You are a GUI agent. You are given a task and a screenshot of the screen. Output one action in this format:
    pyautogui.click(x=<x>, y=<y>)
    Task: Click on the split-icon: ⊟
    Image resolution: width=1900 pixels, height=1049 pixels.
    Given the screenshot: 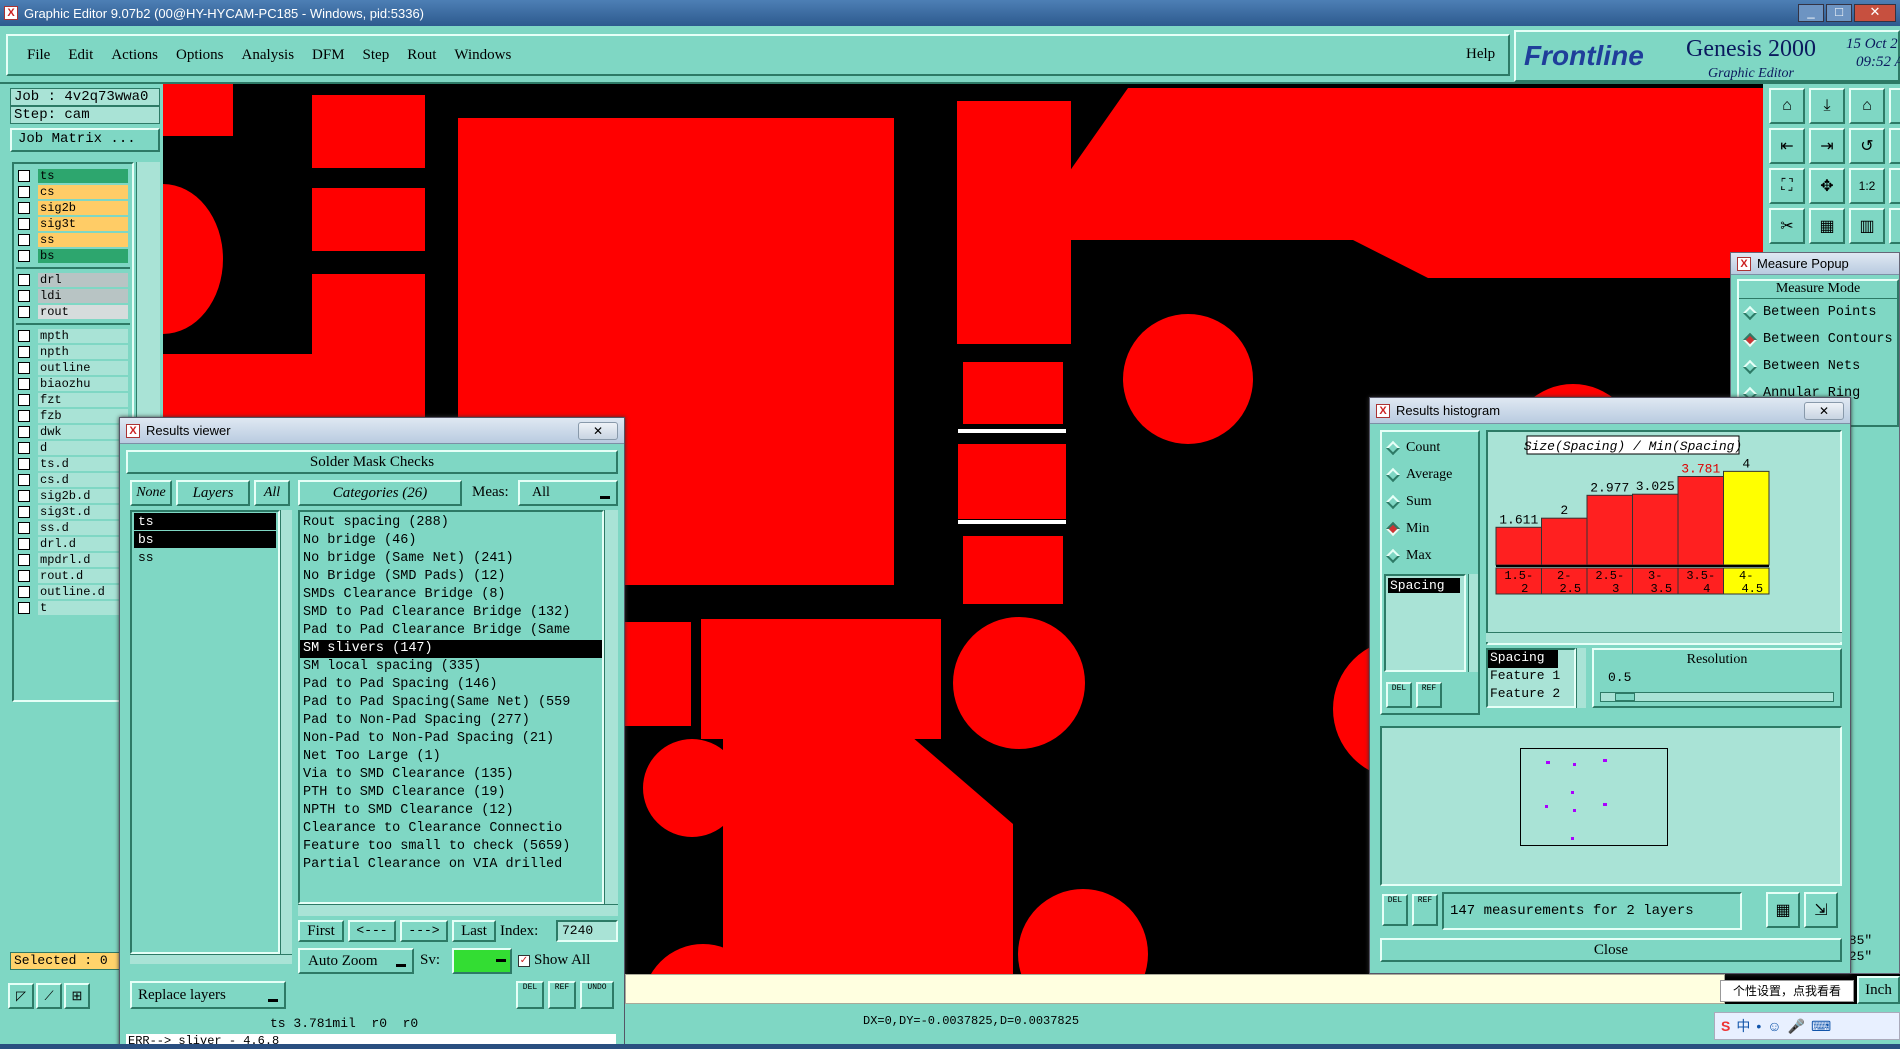 What is the action you would take?
    pyautogui.click(x=1894, y=146)
    